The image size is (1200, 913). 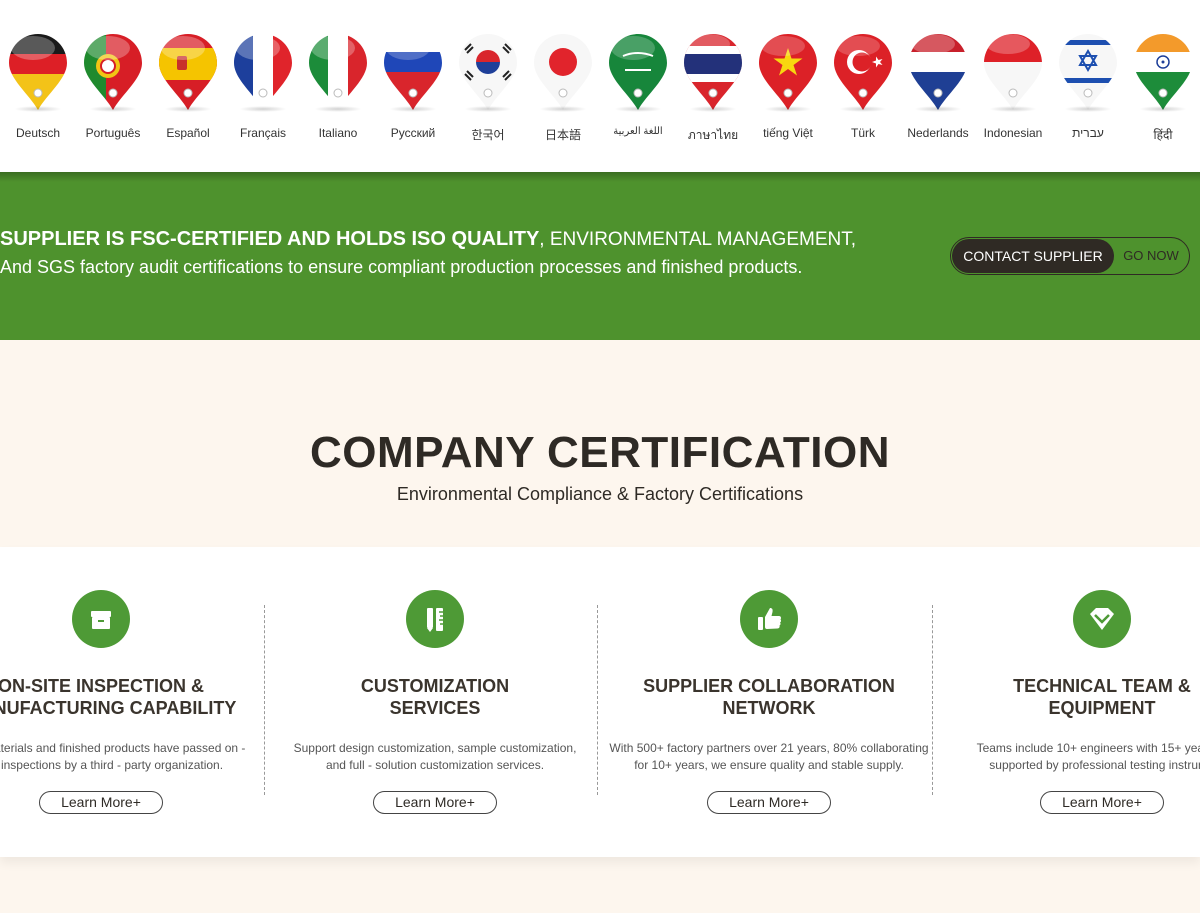 I want to click on portugal-flag-icon, so click(x=113, y=72).